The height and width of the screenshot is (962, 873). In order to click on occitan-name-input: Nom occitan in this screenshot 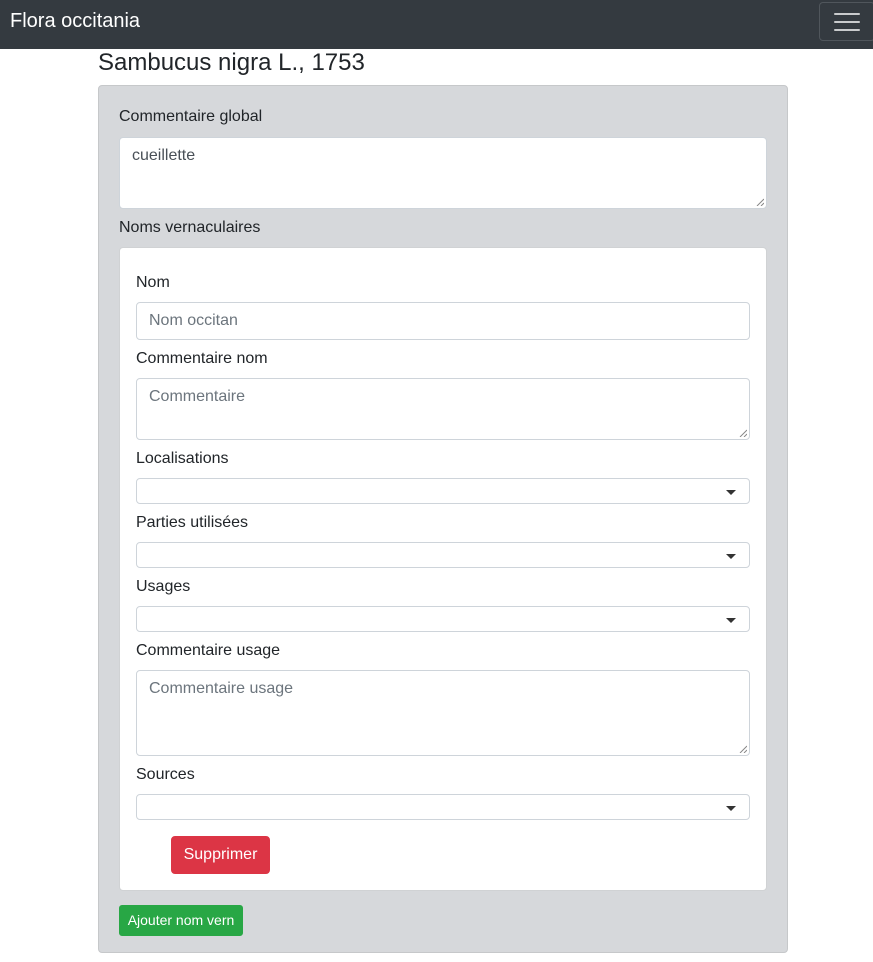, I will do `click(443, 321)`.